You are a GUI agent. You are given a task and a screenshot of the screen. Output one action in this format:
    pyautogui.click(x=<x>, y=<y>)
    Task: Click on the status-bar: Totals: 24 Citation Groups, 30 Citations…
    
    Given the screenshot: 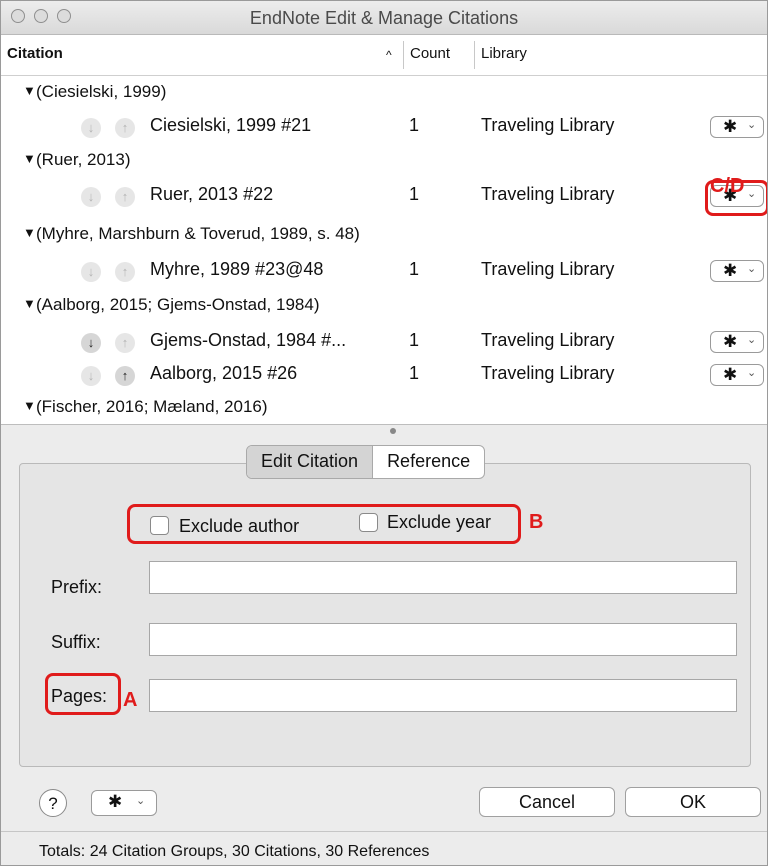 What is the action you would take?
    pyautogui.click(x=384, y=848)
    